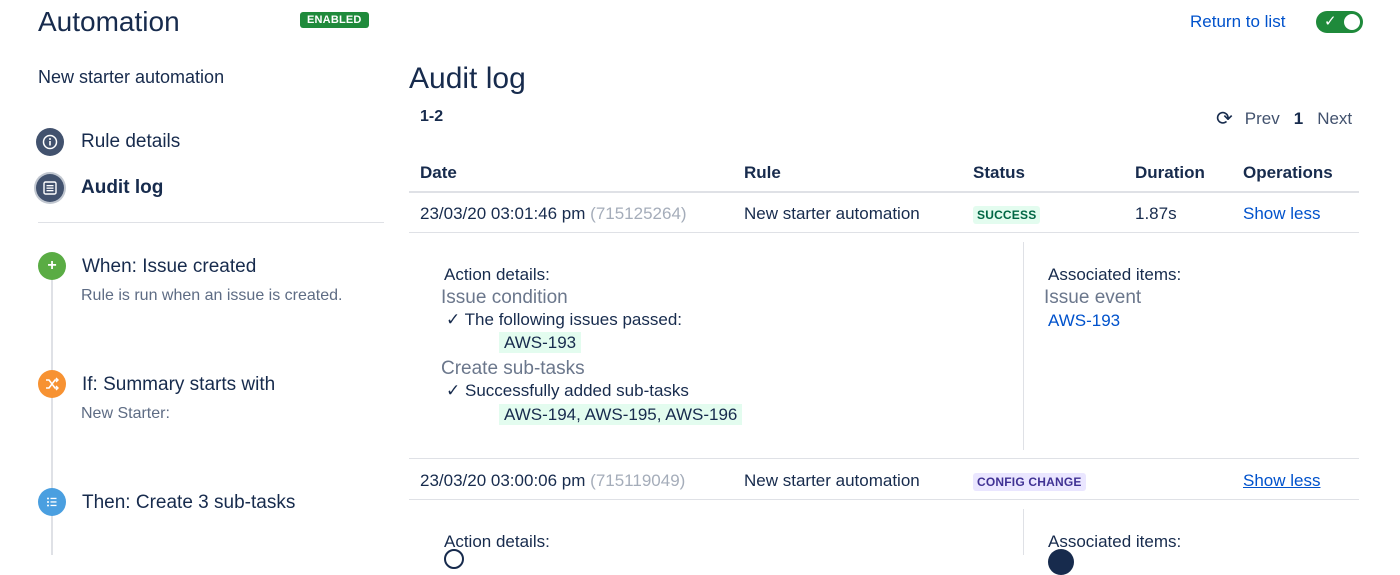  I want to click on sidebar-divider, so click(211, 222).